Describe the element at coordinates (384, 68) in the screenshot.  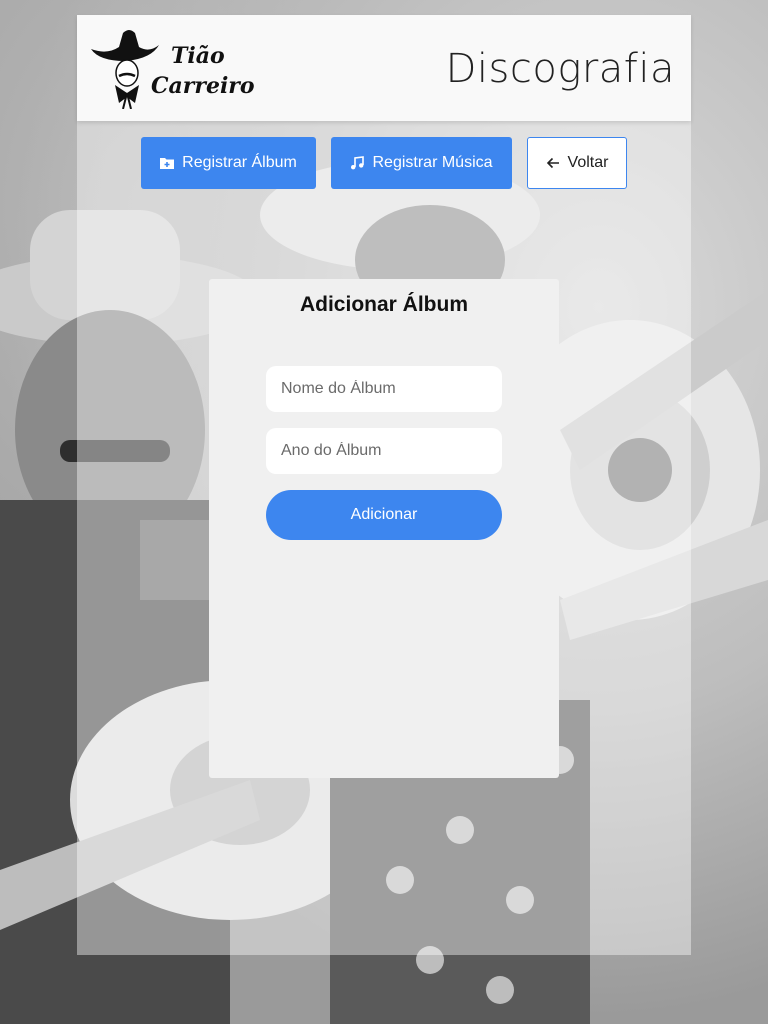
I see `header: Tião Carreiro Discografia` at that location.